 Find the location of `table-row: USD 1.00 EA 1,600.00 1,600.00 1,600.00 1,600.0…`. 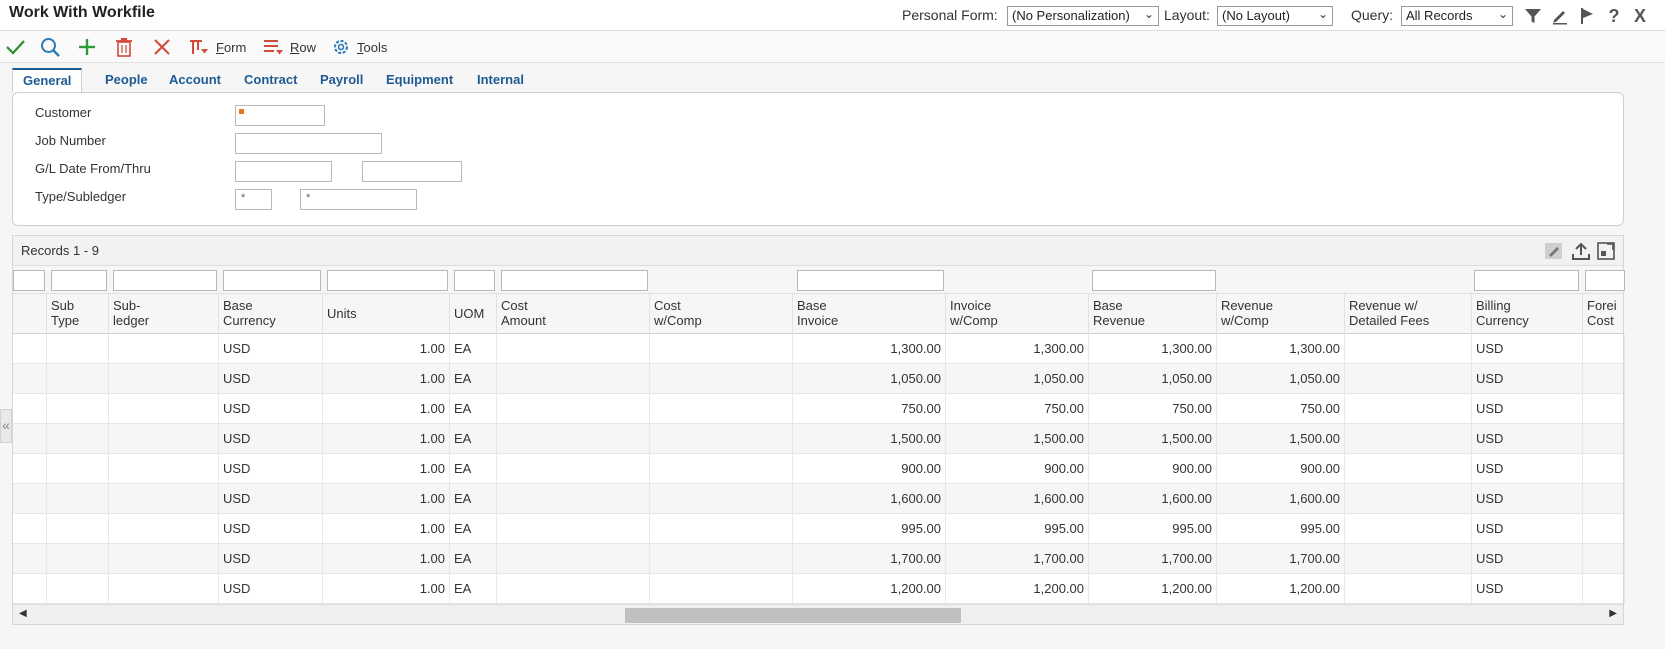

table-row: USD 1.00 EA 1,600.00 1,600.00 1,600.00 1,600.0… is located at coordinates (819, 499).